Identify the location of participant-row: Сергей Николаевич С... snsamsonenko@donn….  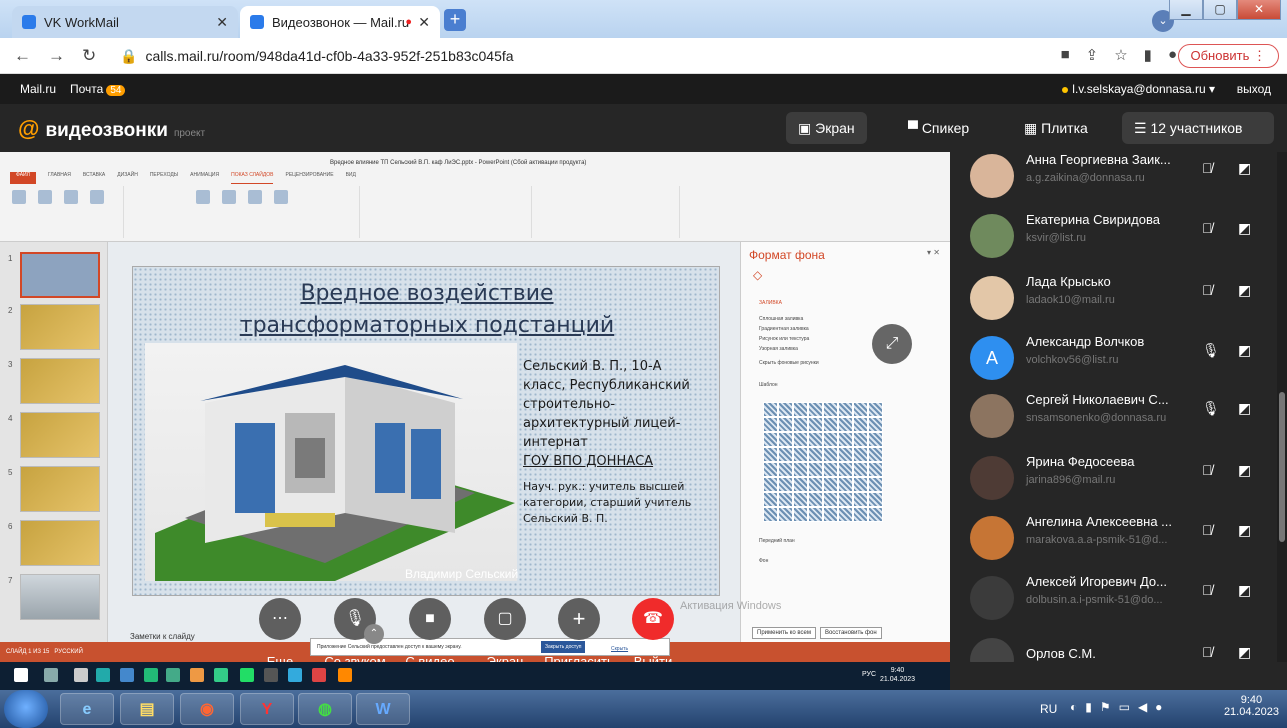
(1115, 419).